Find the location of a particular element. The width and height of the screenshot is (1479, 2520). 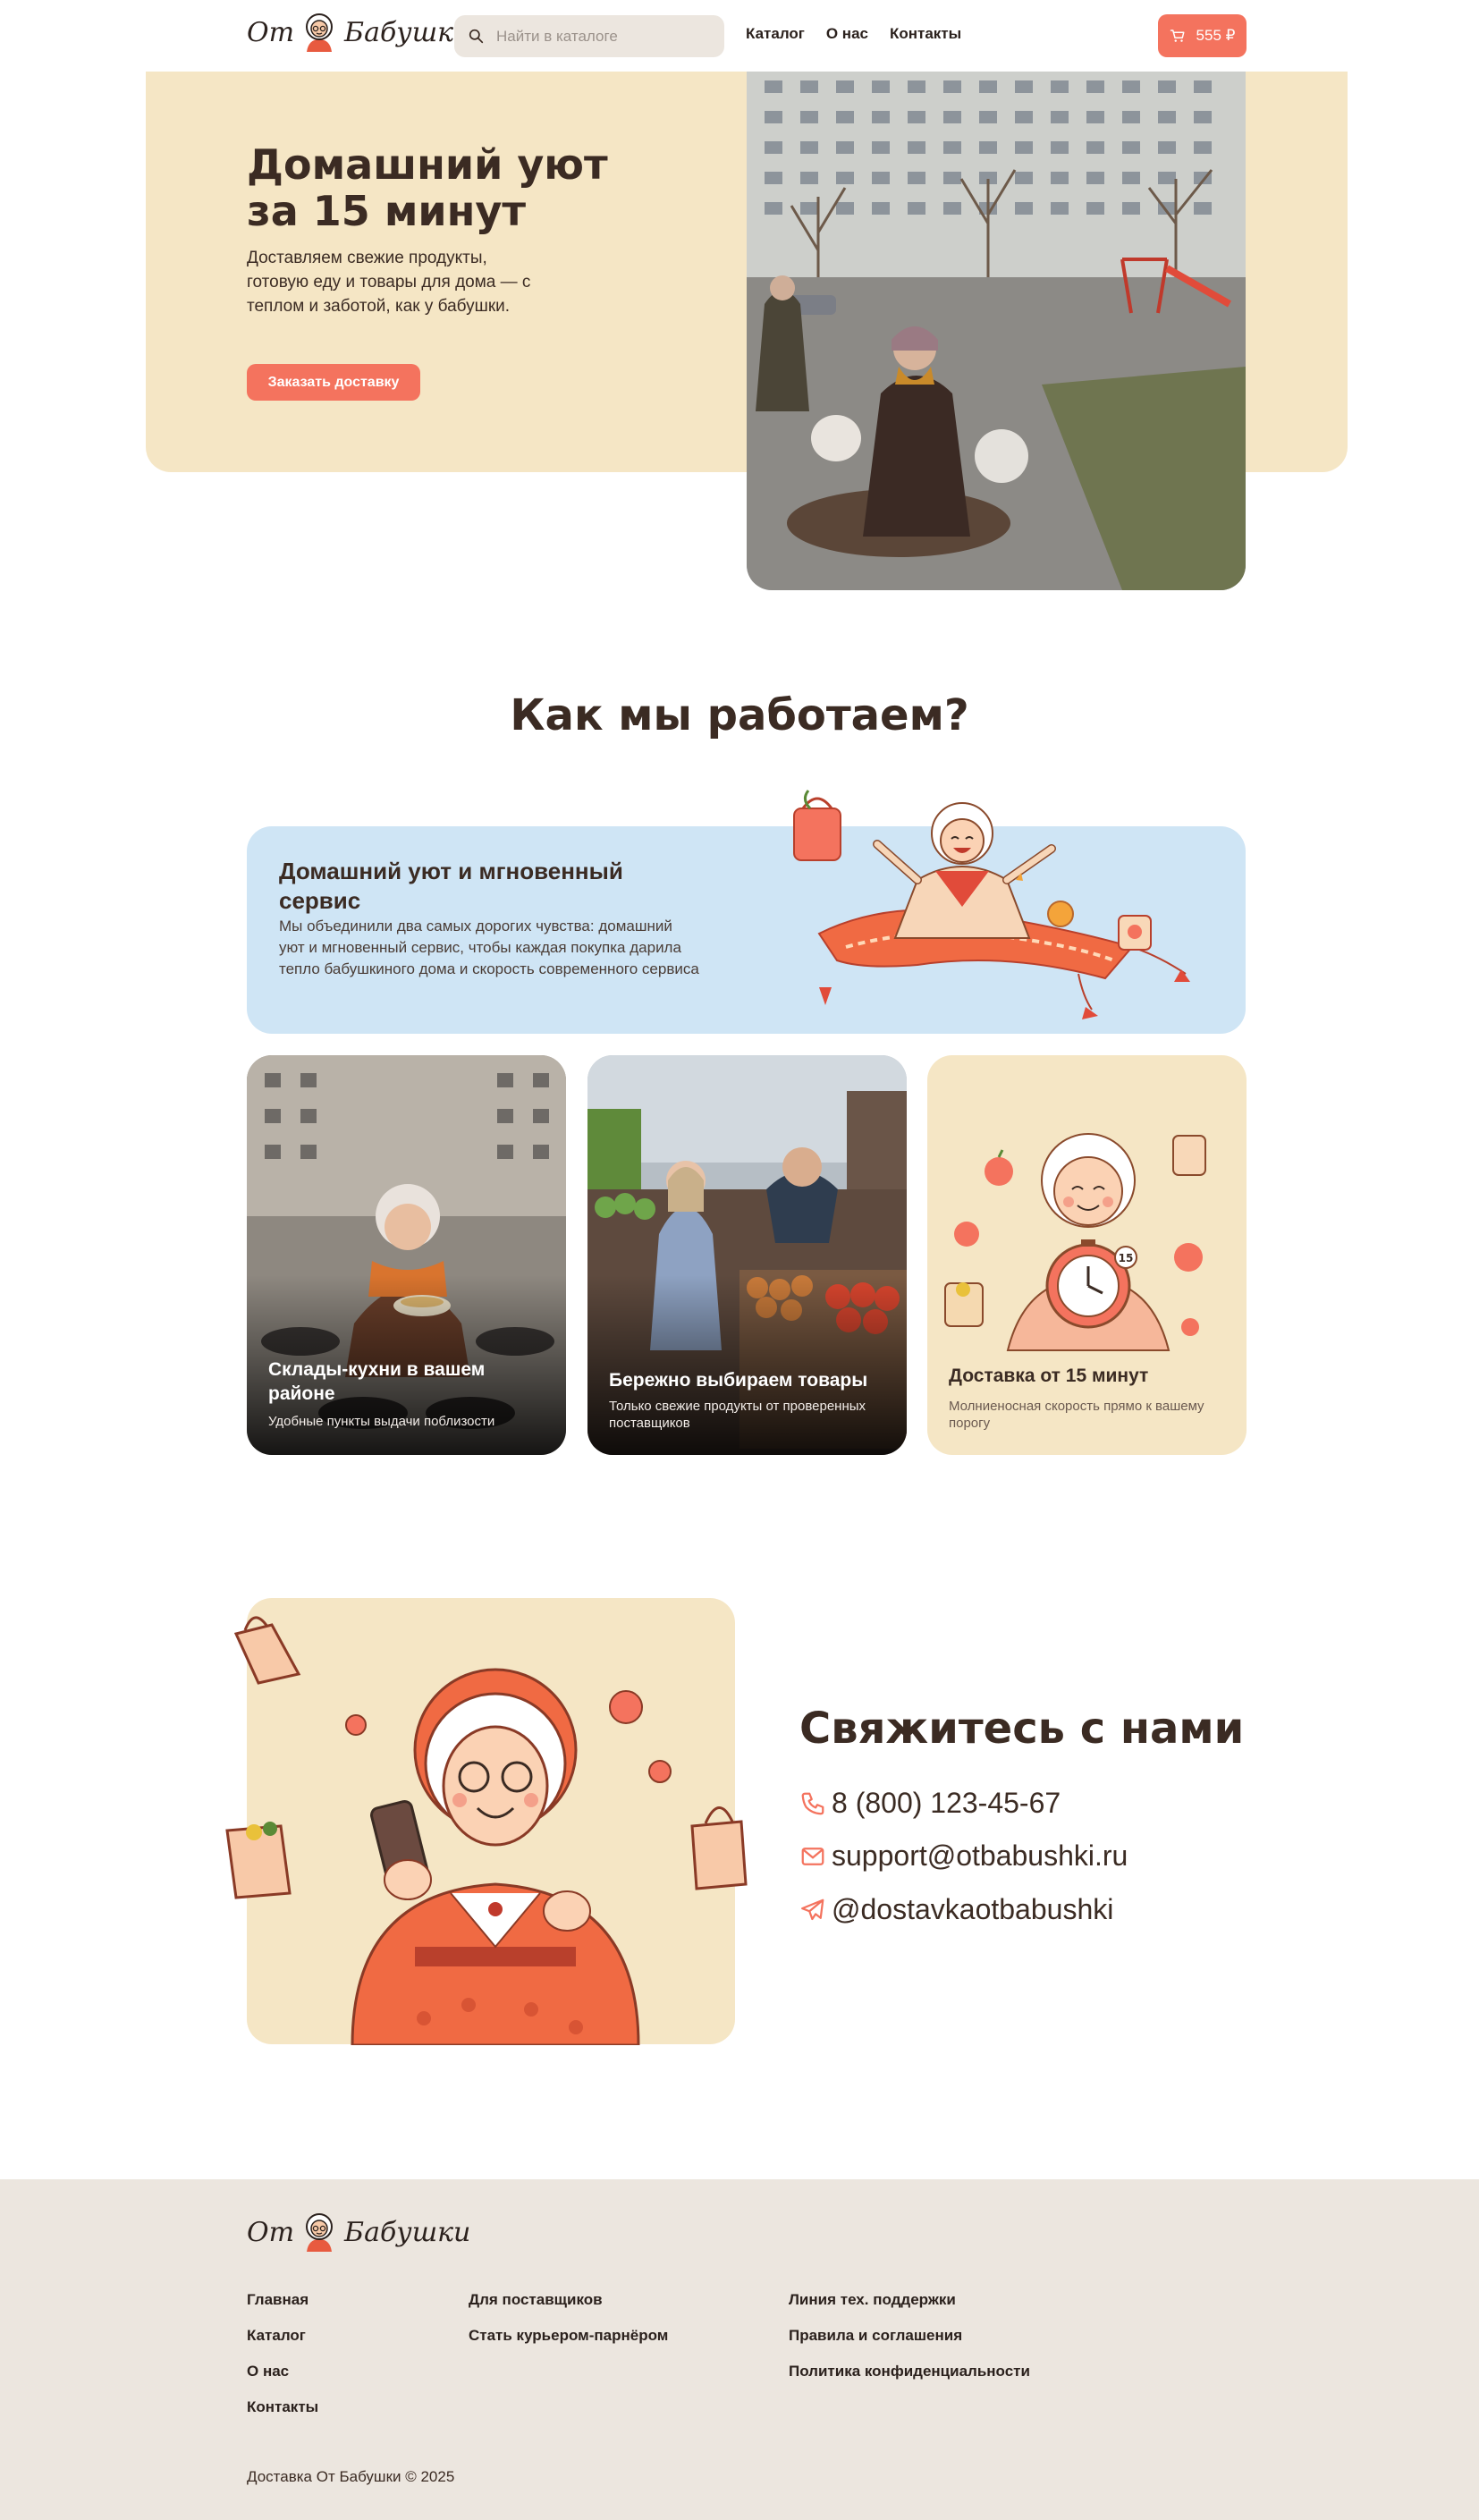

hero-title: Домашний уют за 15 минут is located at coordinates (427, 187).